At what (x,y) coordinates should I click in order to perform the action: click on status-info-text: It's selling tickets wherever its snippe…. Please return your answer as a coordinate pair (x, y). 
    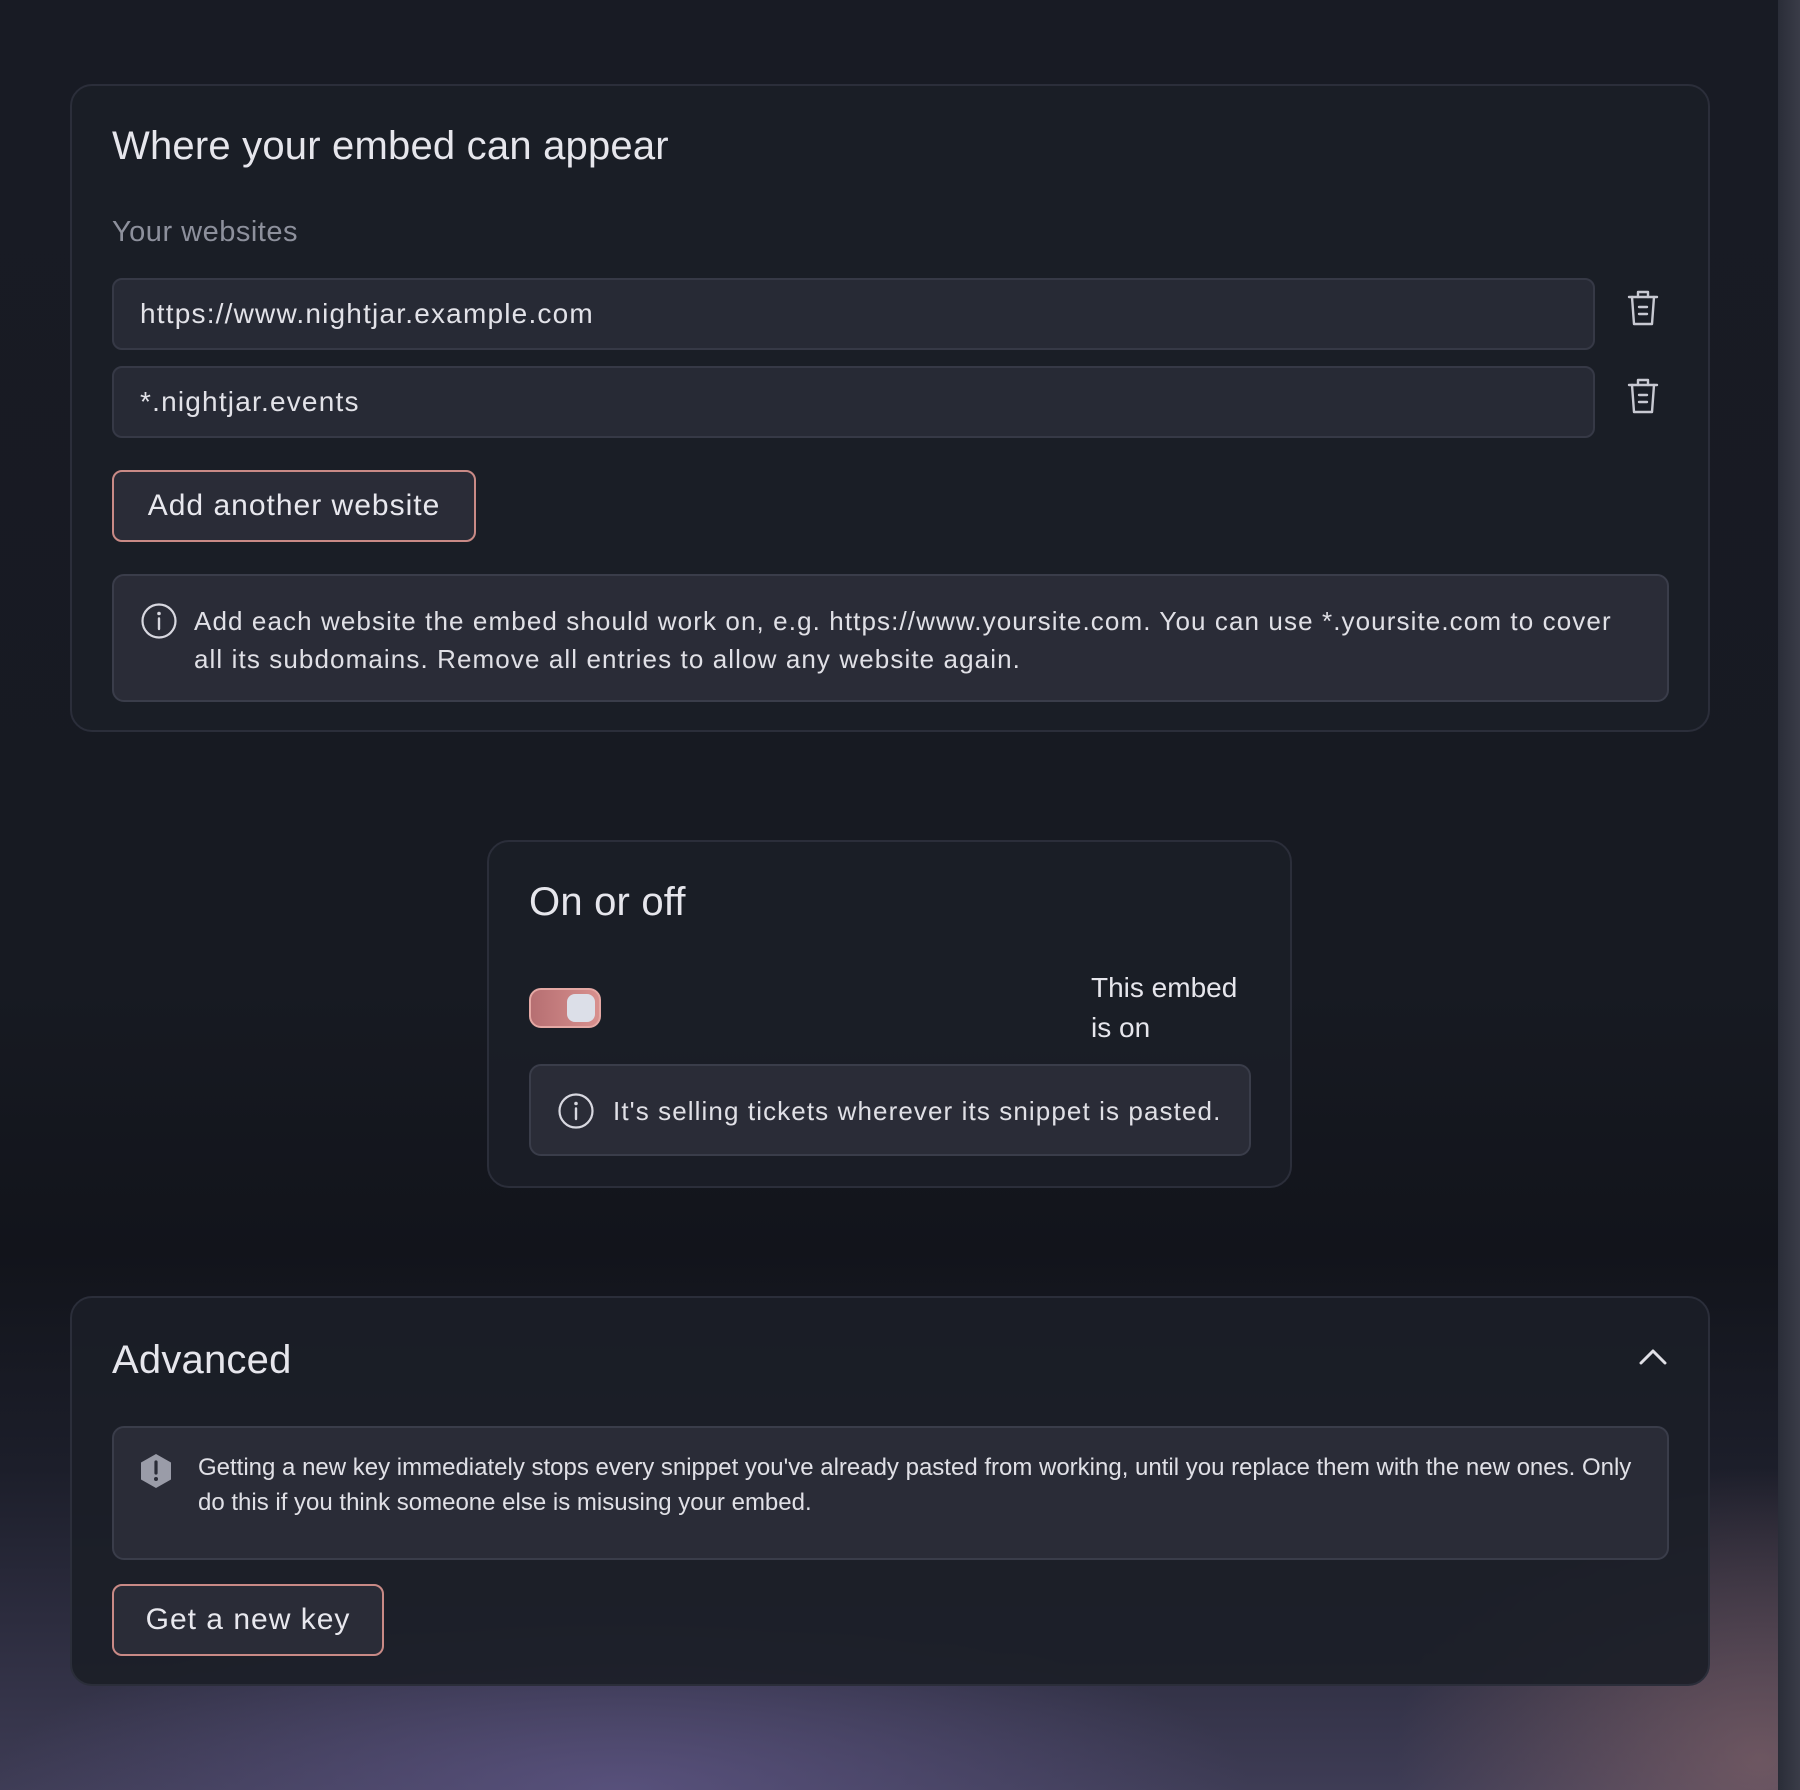
    Looking at the image, I should click on (917, 1111).